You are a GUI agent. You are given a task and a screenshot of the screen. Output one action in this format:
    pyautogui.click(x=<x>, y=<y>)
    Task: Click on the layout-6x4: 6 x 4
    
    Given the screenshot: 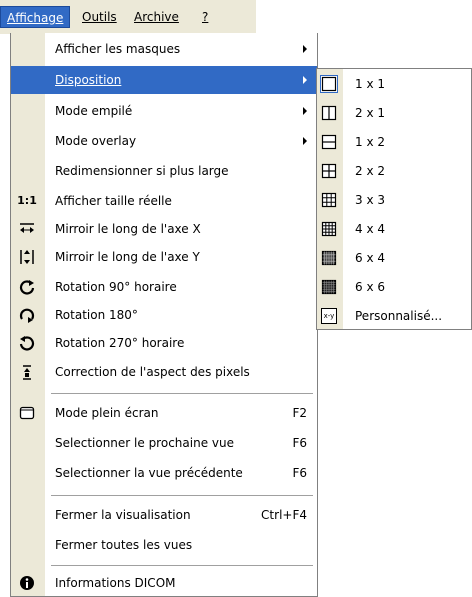 What is the action you would take?
    pyautogui.click(x=394, y=258)
    